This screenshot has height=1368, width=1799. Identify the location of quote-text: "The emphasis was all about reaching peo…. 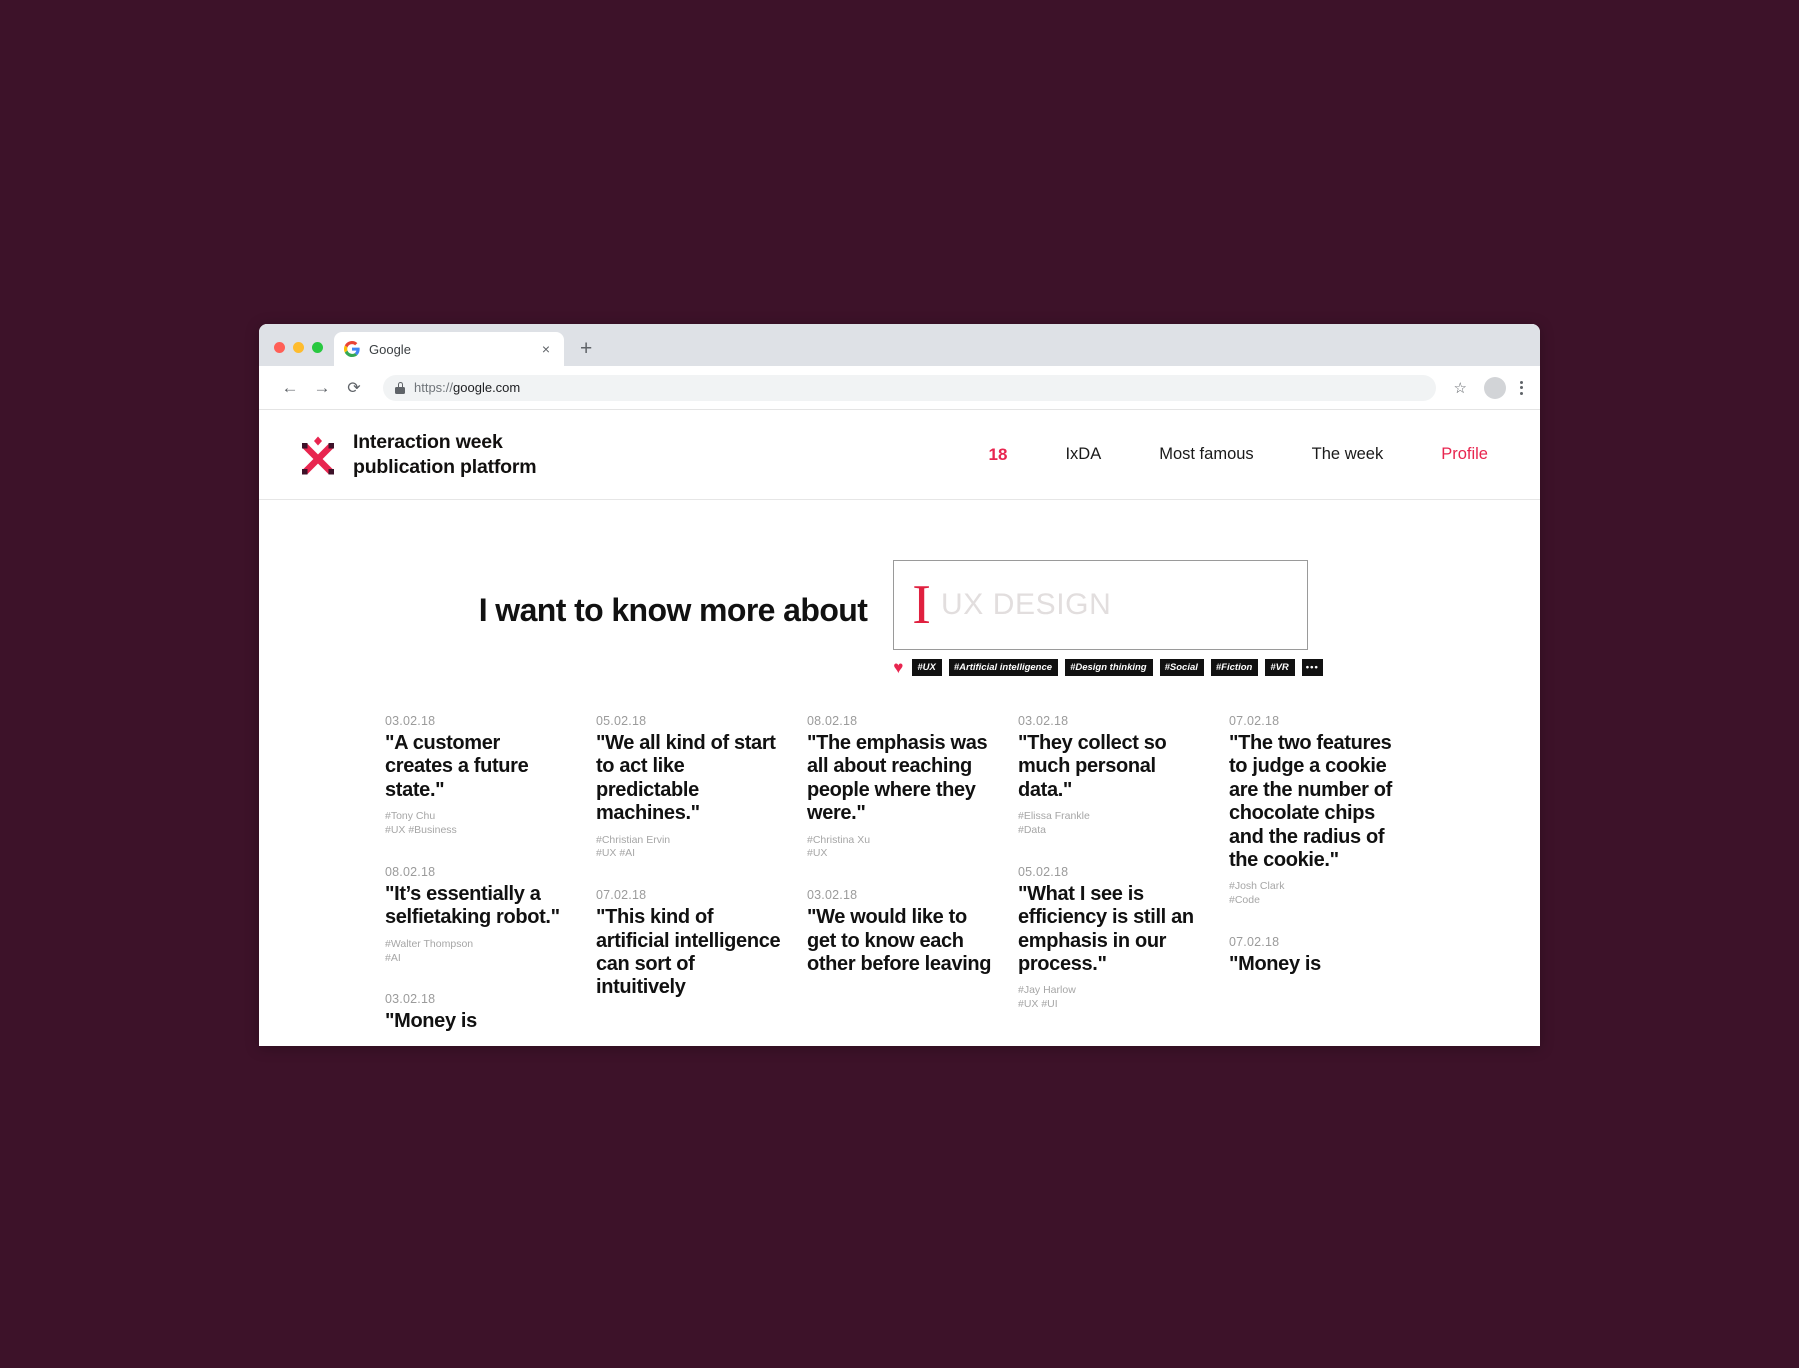
(897, 778).